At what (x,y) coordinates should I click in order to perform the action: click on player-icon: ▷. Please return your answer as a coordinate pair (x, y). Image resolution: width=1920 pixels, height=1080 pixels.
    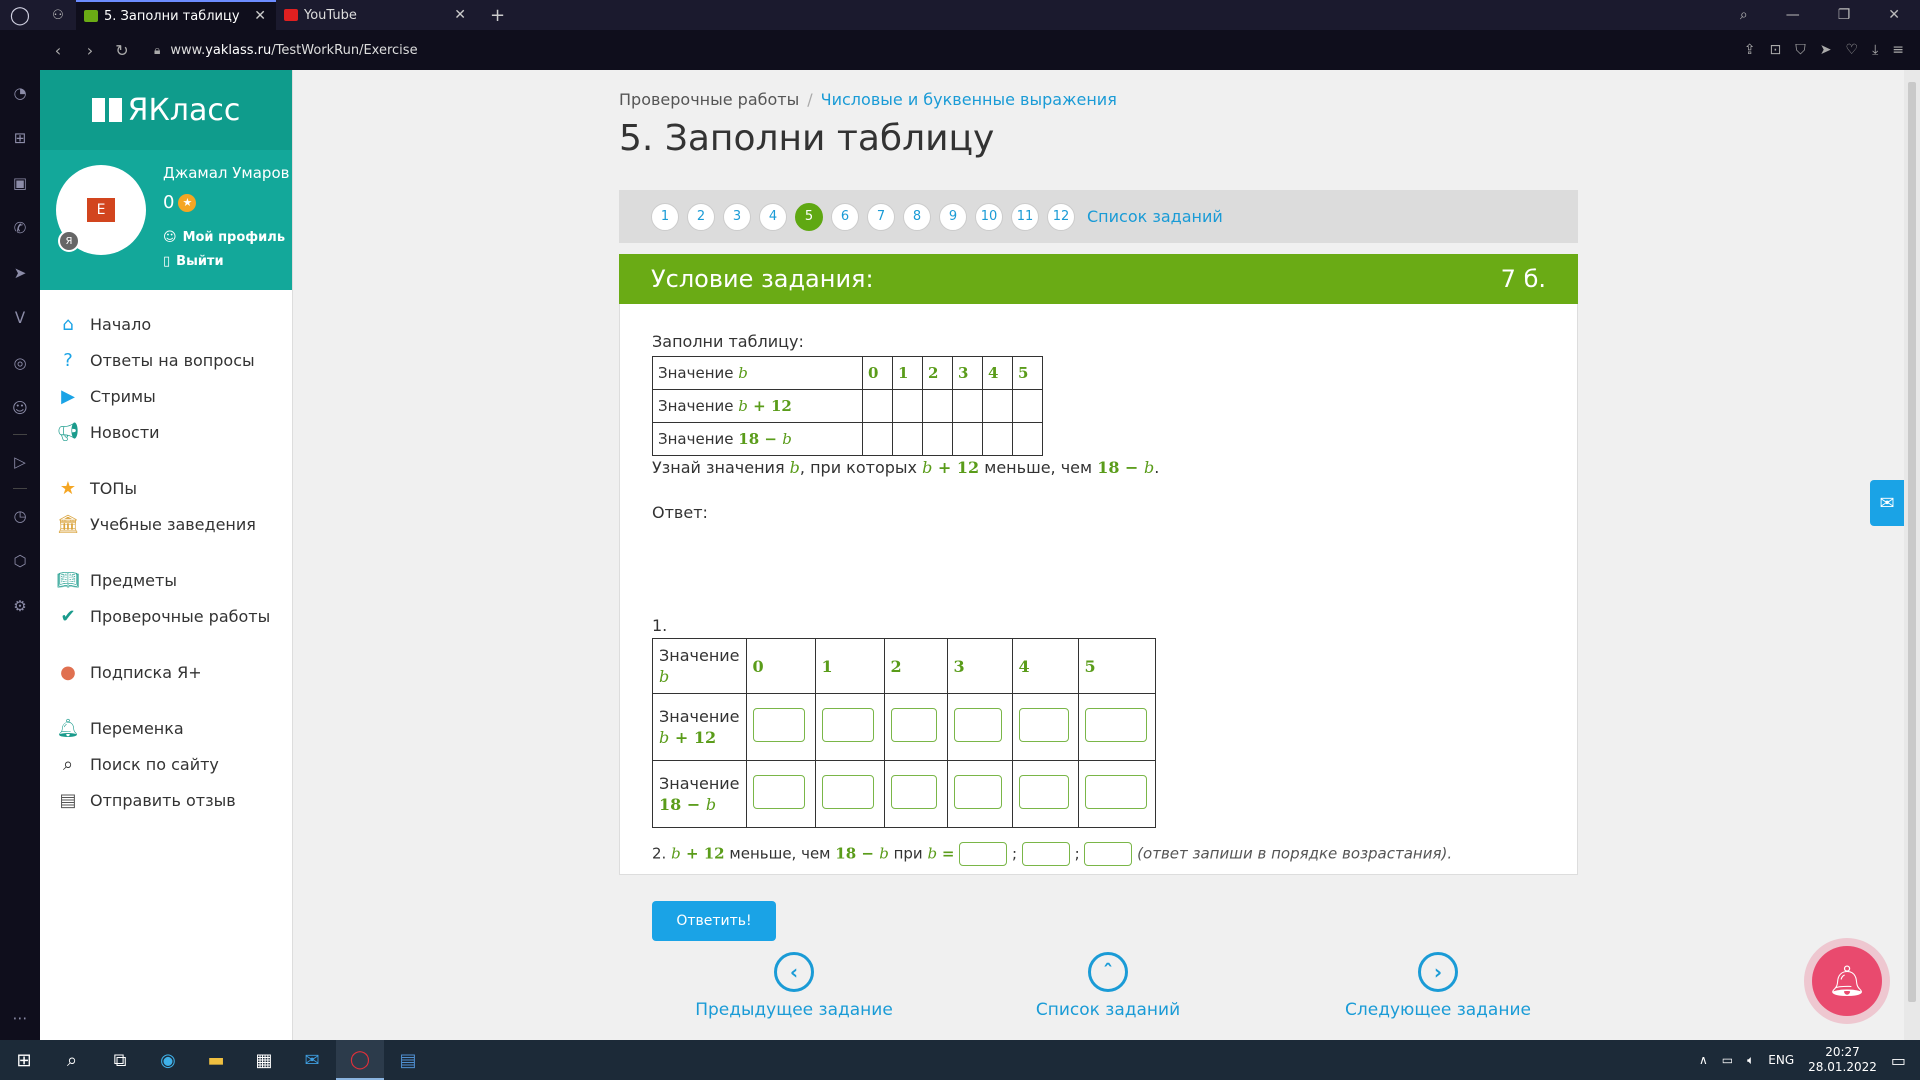
    Looking at the image, I should click on (20, 461).